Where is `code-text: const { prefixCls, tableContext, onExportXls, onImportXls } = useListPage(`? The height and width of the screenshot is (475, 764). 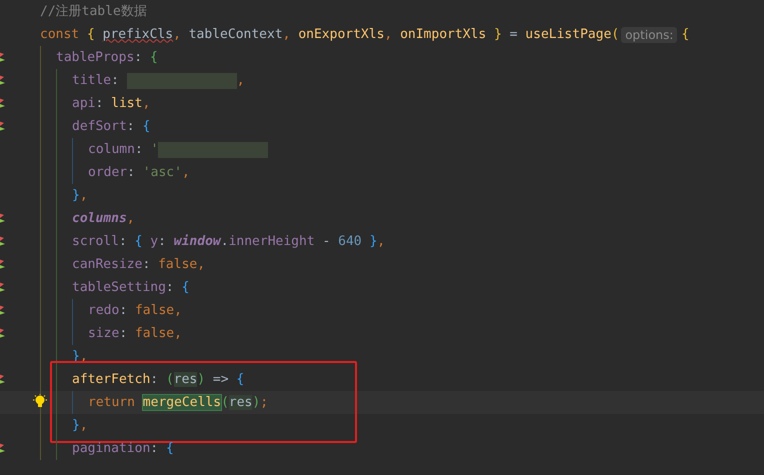
code-text: const { prefixCls, tableContext, onExportXls, onImportXls } = useListPage( is located at coordinates (330, 35).